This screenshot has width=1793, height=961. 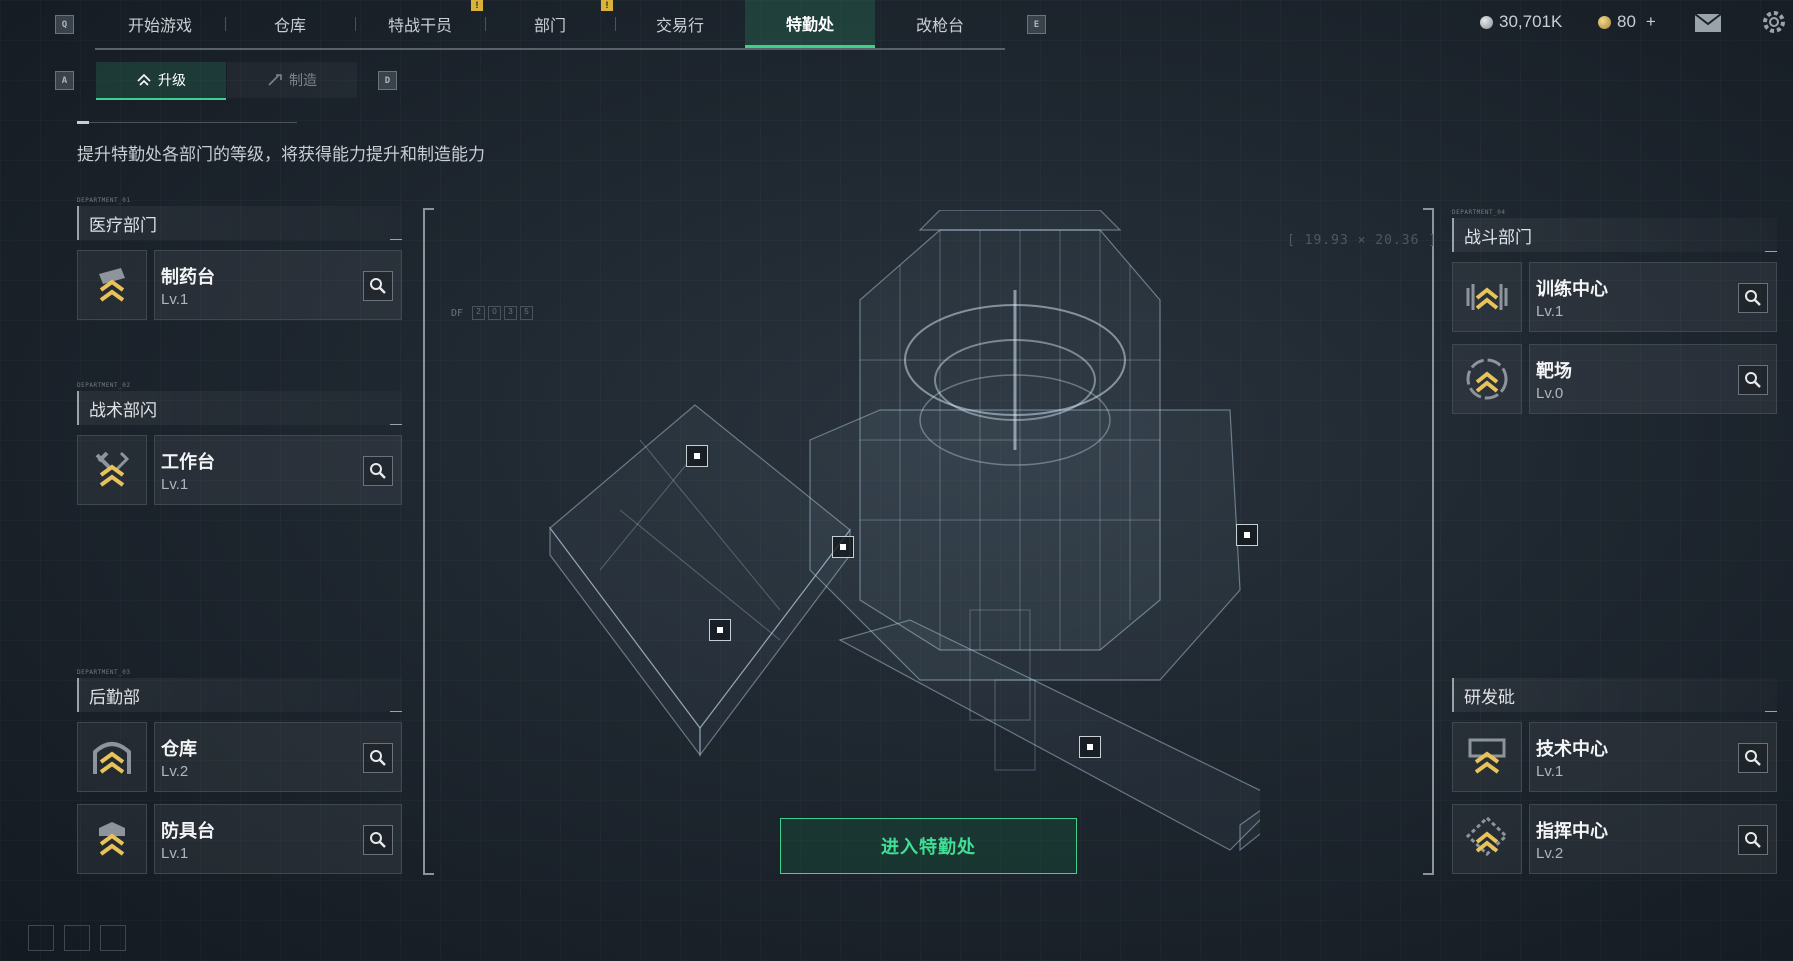 What do you see at coordinates (510, 313) in the screenshot?
I see `df-cell: 3` at bounding box center [510, 313].